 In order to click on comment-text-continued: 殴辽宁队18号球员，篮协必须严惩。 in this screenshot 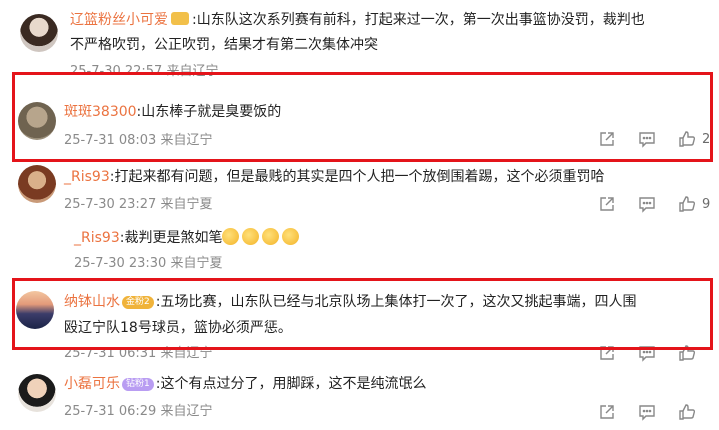, I will do `click(178, 328)`.